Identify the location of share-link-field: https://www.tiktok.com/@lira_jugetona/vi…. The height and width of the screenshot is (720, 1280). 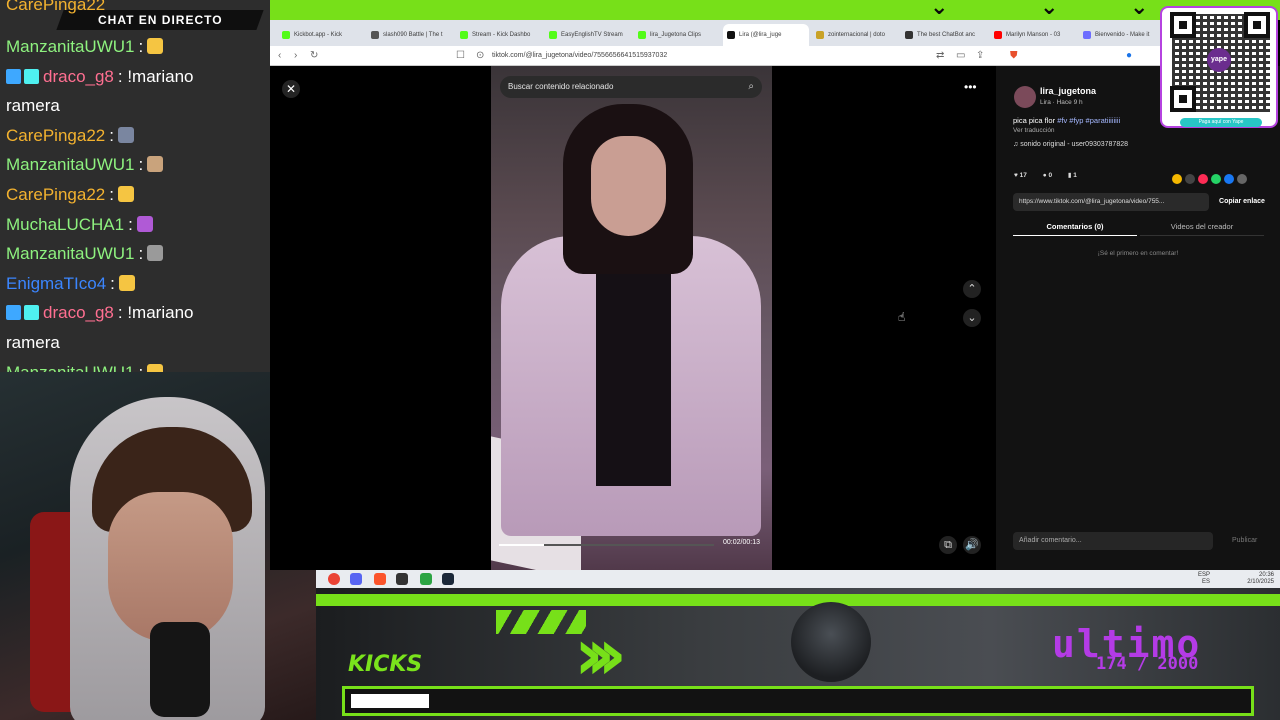
(1111, 202).